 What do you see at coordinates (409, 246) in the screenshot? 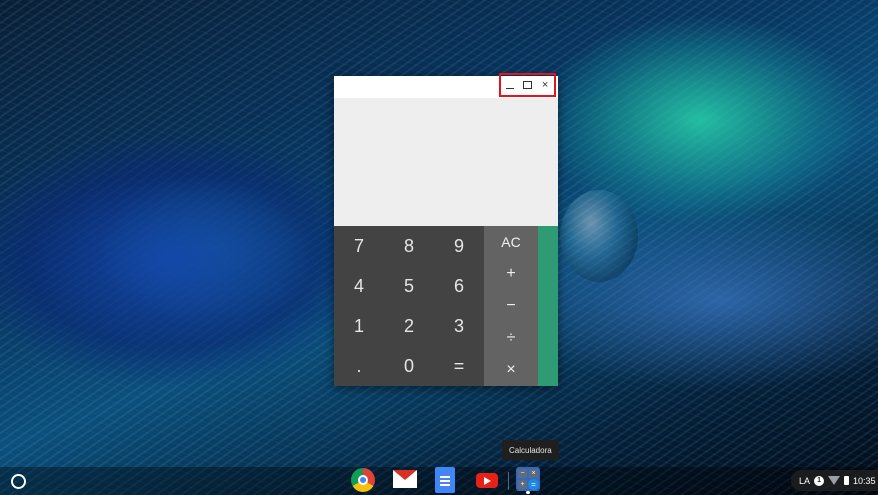
I see `key-8: 8` at bounding box center [409, 246].